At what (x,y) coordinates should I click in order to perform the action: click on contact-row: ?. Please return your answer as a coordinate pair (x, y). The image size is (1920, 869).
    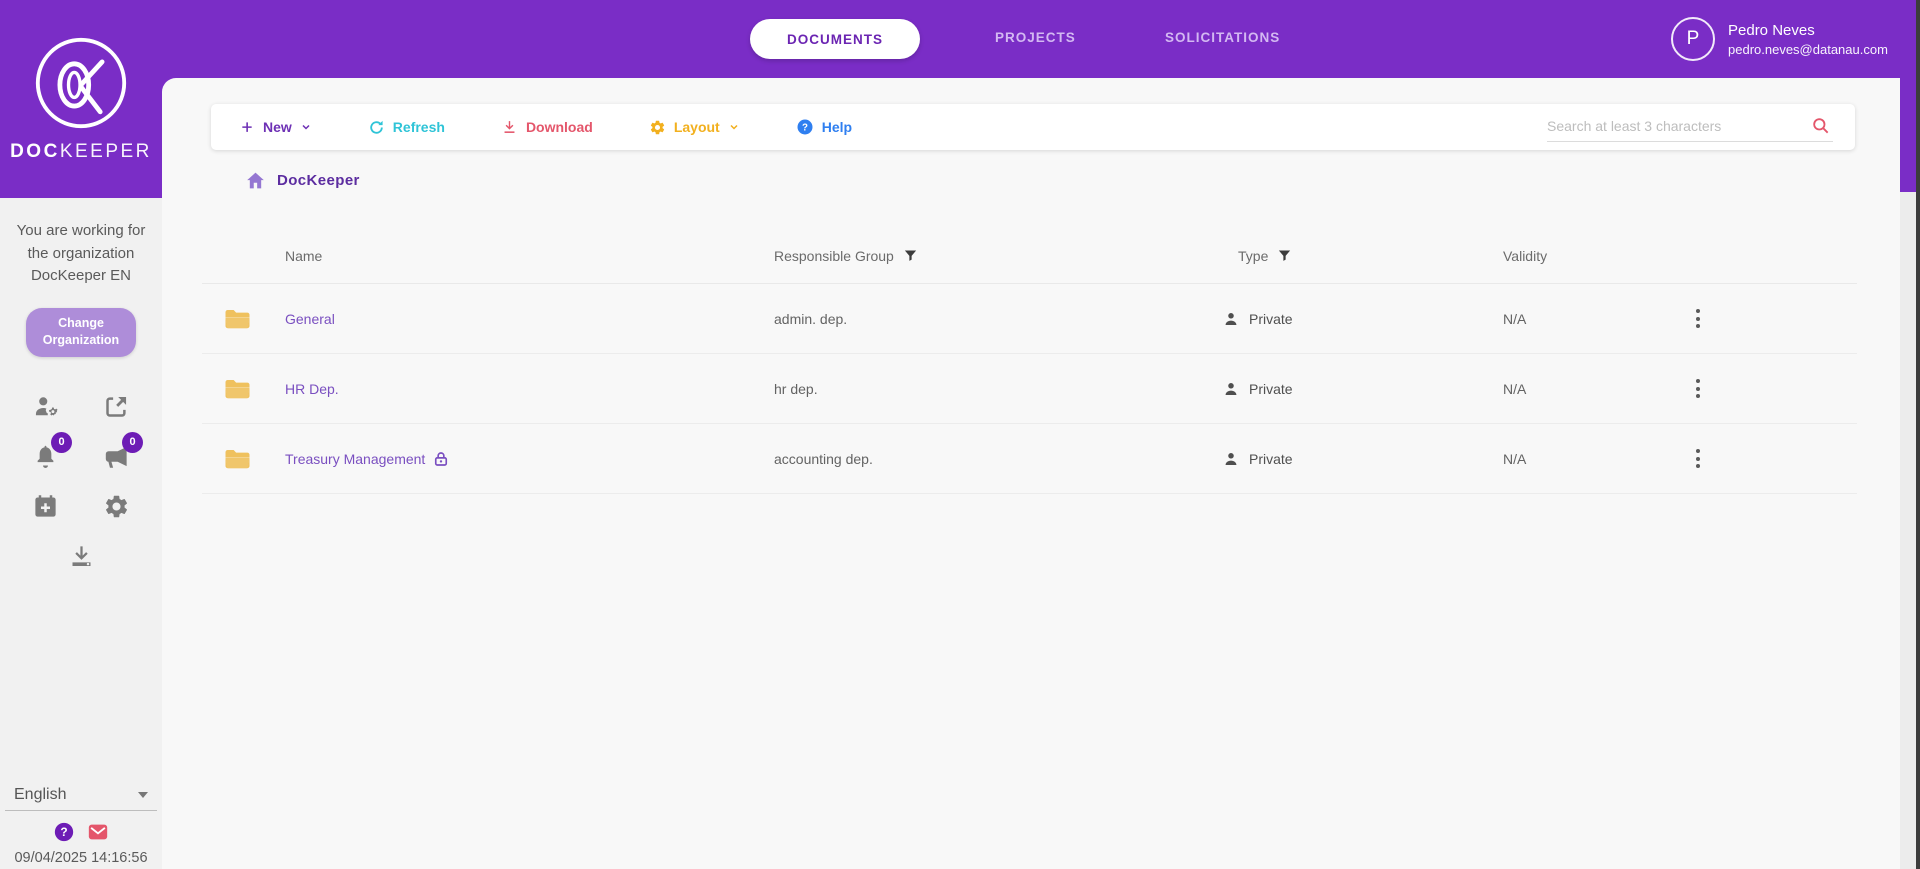
    Looking at the image, I should click on (81, 832).